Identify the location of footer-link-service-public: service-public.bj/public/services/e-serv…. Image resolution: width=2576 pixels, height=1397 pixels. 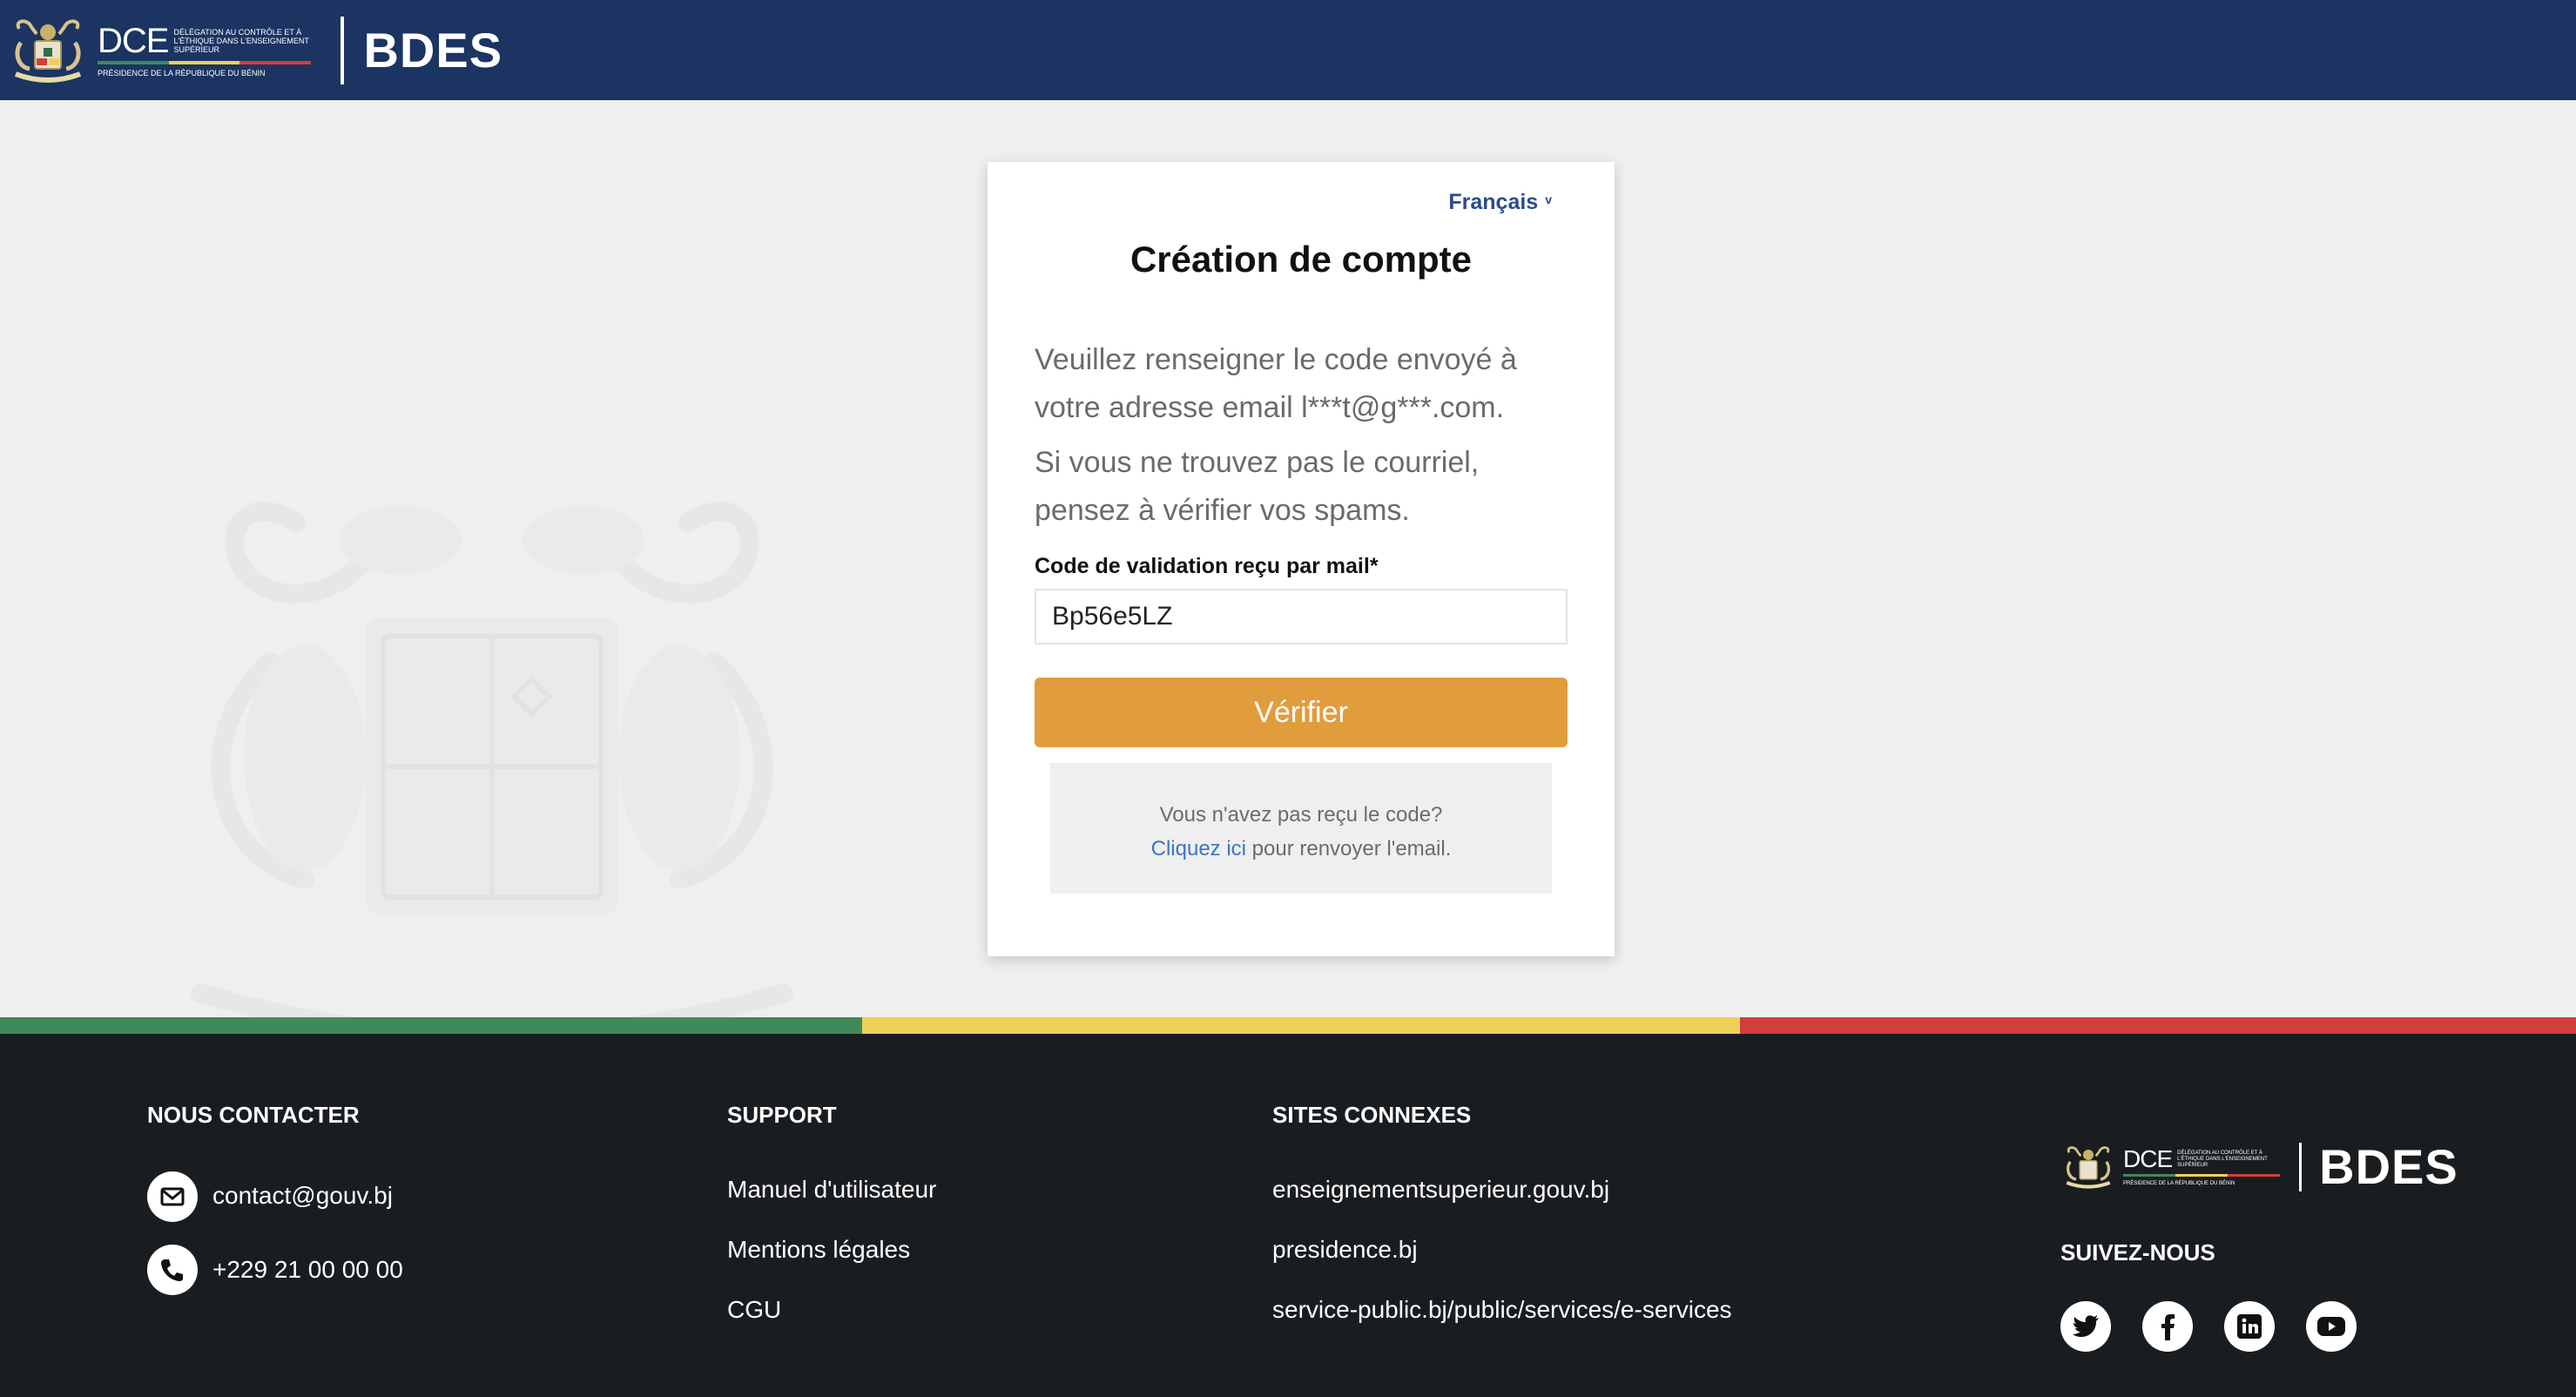
(1502, 1310).